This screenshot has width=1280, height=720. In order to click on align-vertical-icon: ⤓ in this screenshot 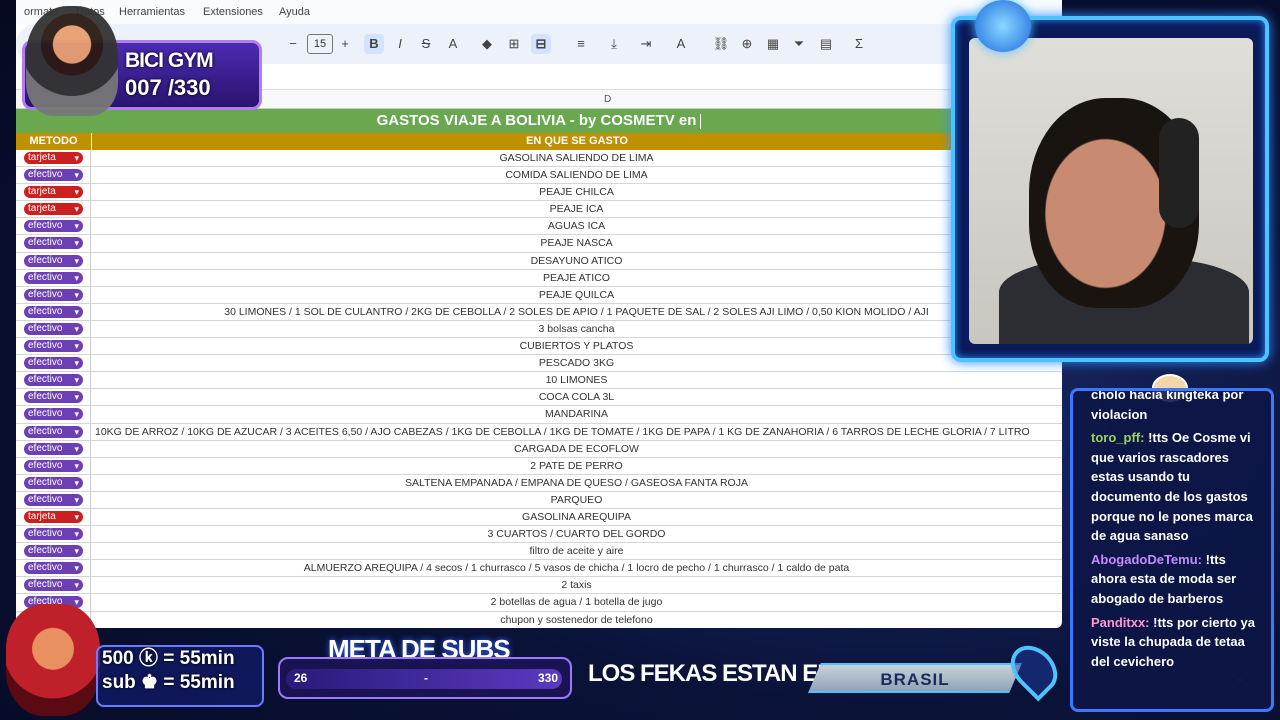, I will do `click(614, 44)`.